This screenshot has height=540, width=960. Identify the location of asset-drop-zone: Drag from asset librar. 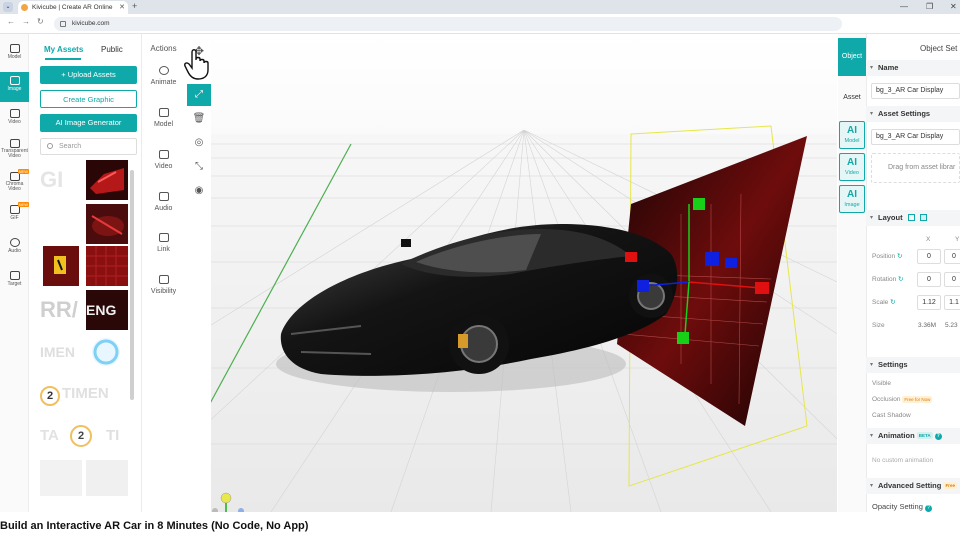
(915, 168).